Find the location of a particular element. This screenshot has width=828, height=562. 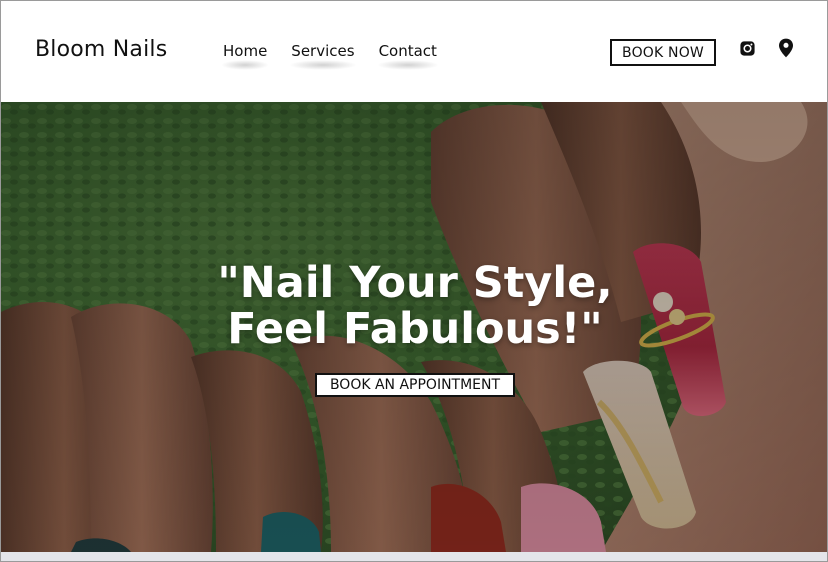

main-nav: Home Services Contact is located at coordinates (330, 56).